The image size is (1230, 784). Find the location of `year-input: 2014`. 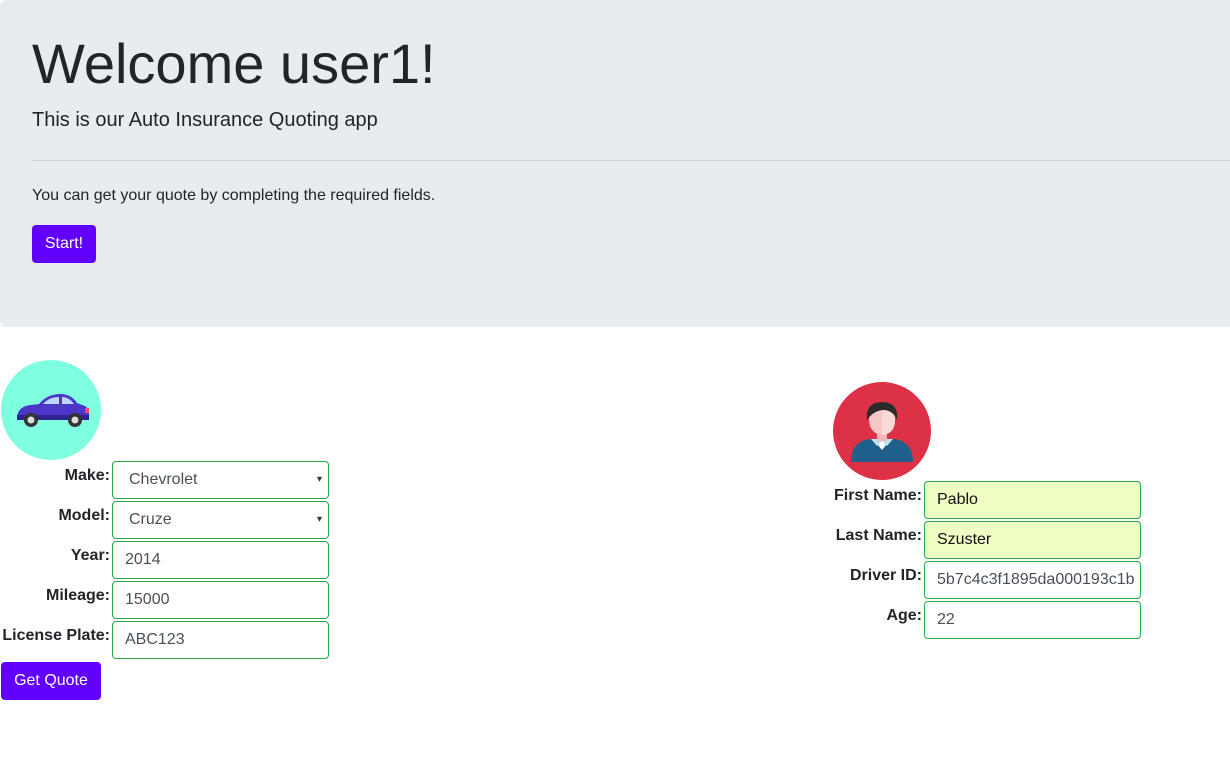

year-input: 2014 is located at coordinates (220, 560).